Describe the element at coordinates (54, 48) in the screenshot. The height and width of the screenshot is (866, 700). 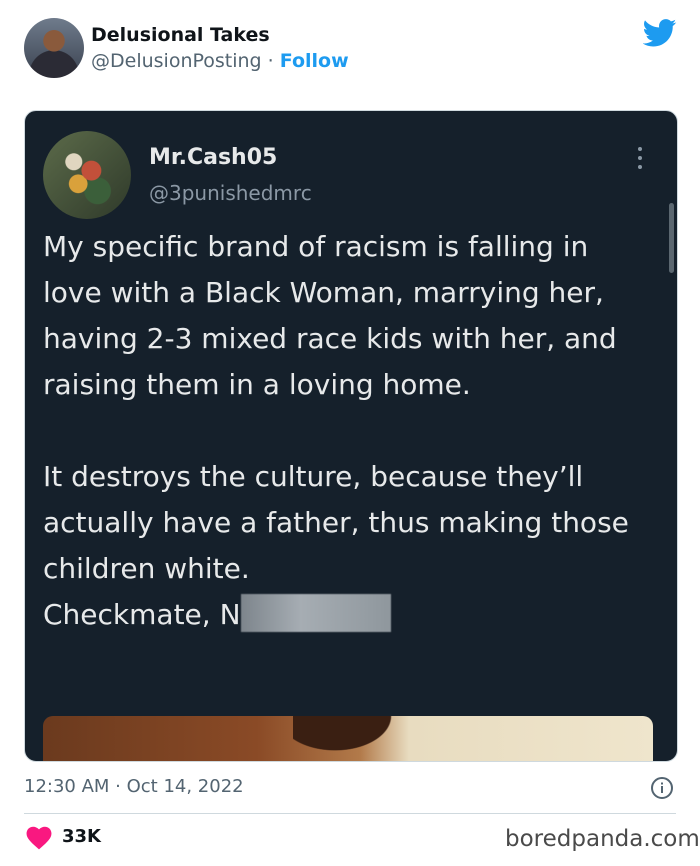
I see `author-avatar` at that location.